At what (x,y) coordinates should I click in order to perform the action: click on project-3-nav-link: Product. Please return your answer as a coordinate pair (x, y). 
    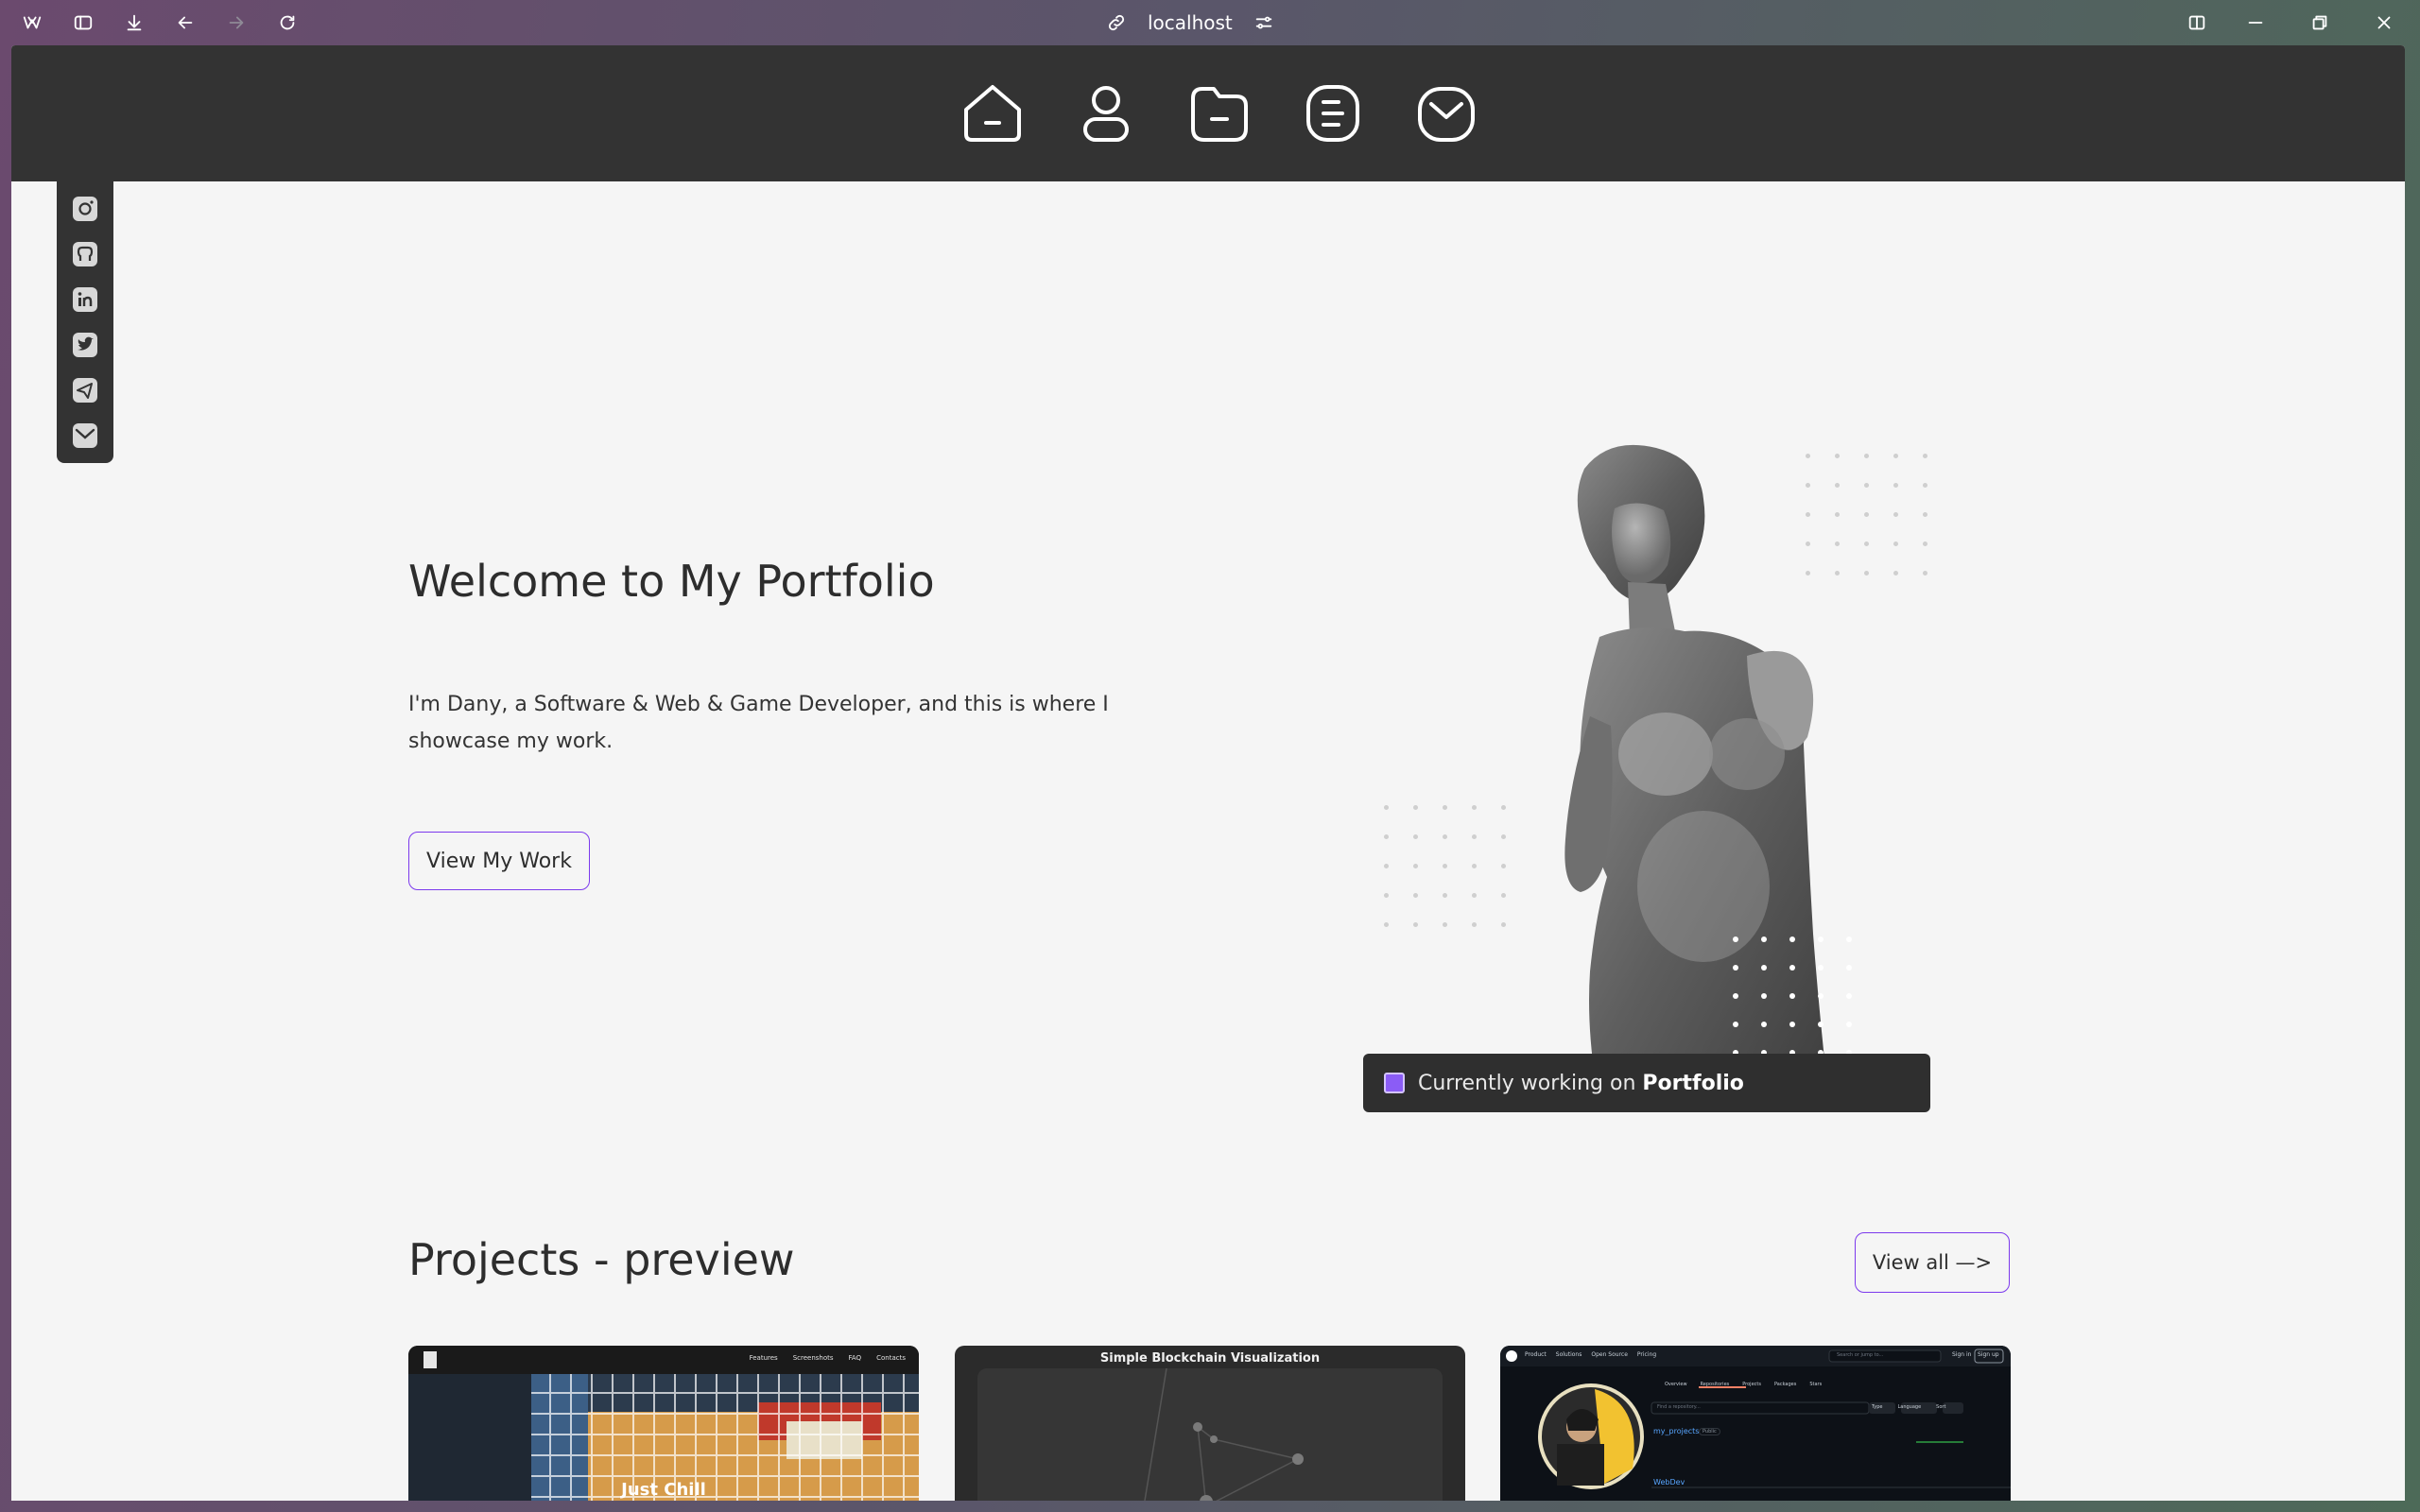
    Looking at the image, I should click on (1536, 1354).